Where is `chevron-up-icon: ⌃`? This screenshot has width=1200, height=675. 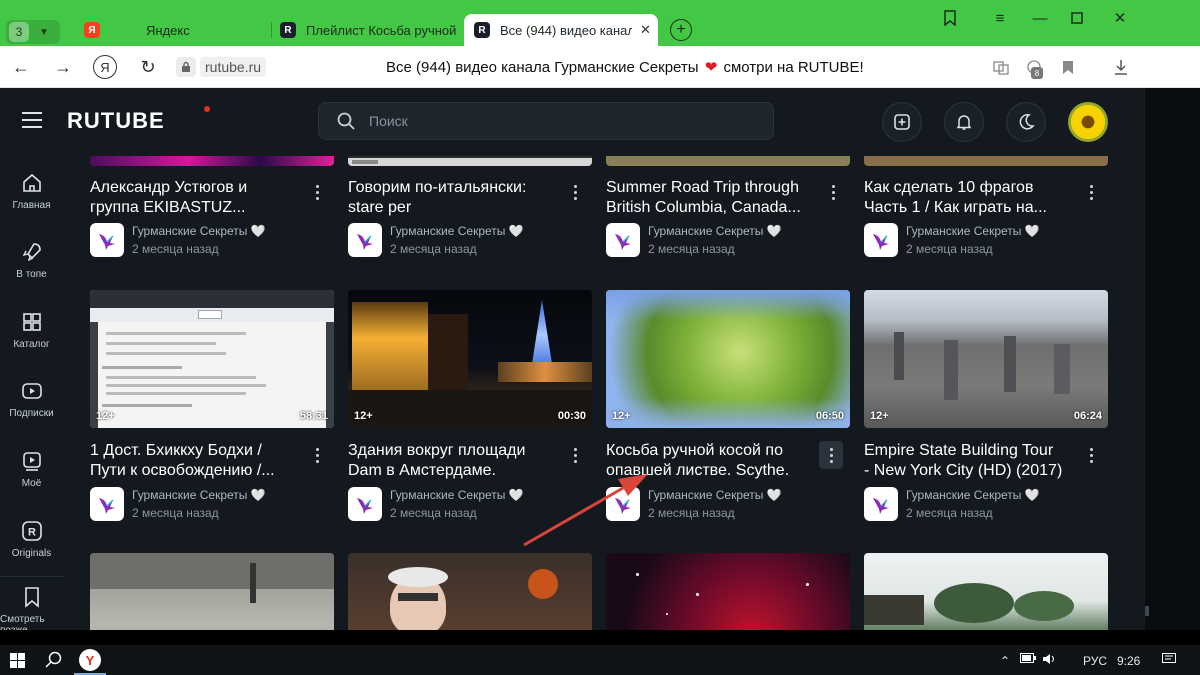 chevron-up-icon: ⌃ is located at coordinates (1005, 661).